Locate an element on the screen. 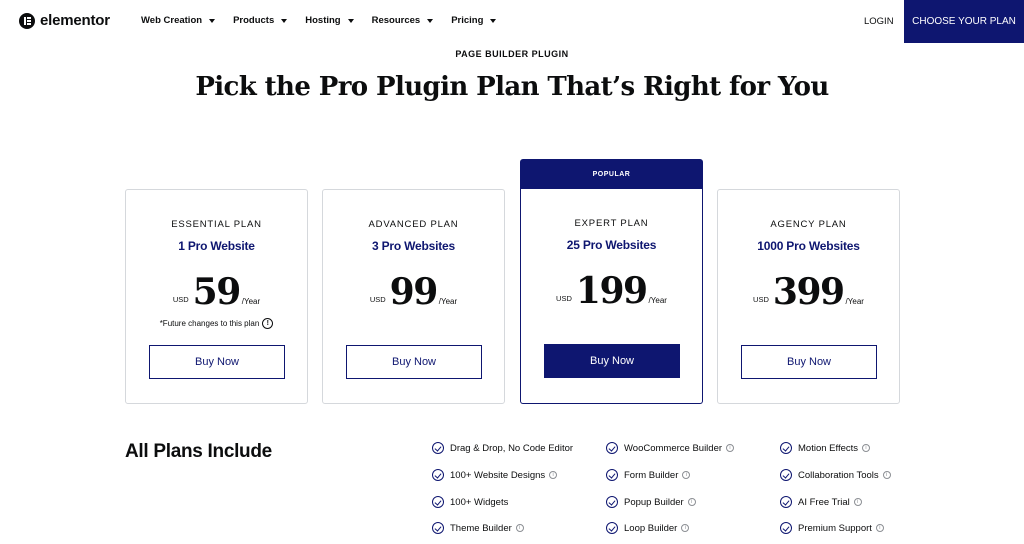  plan-note: *Future changes to this plan ! is located at coordinates (216, 323).